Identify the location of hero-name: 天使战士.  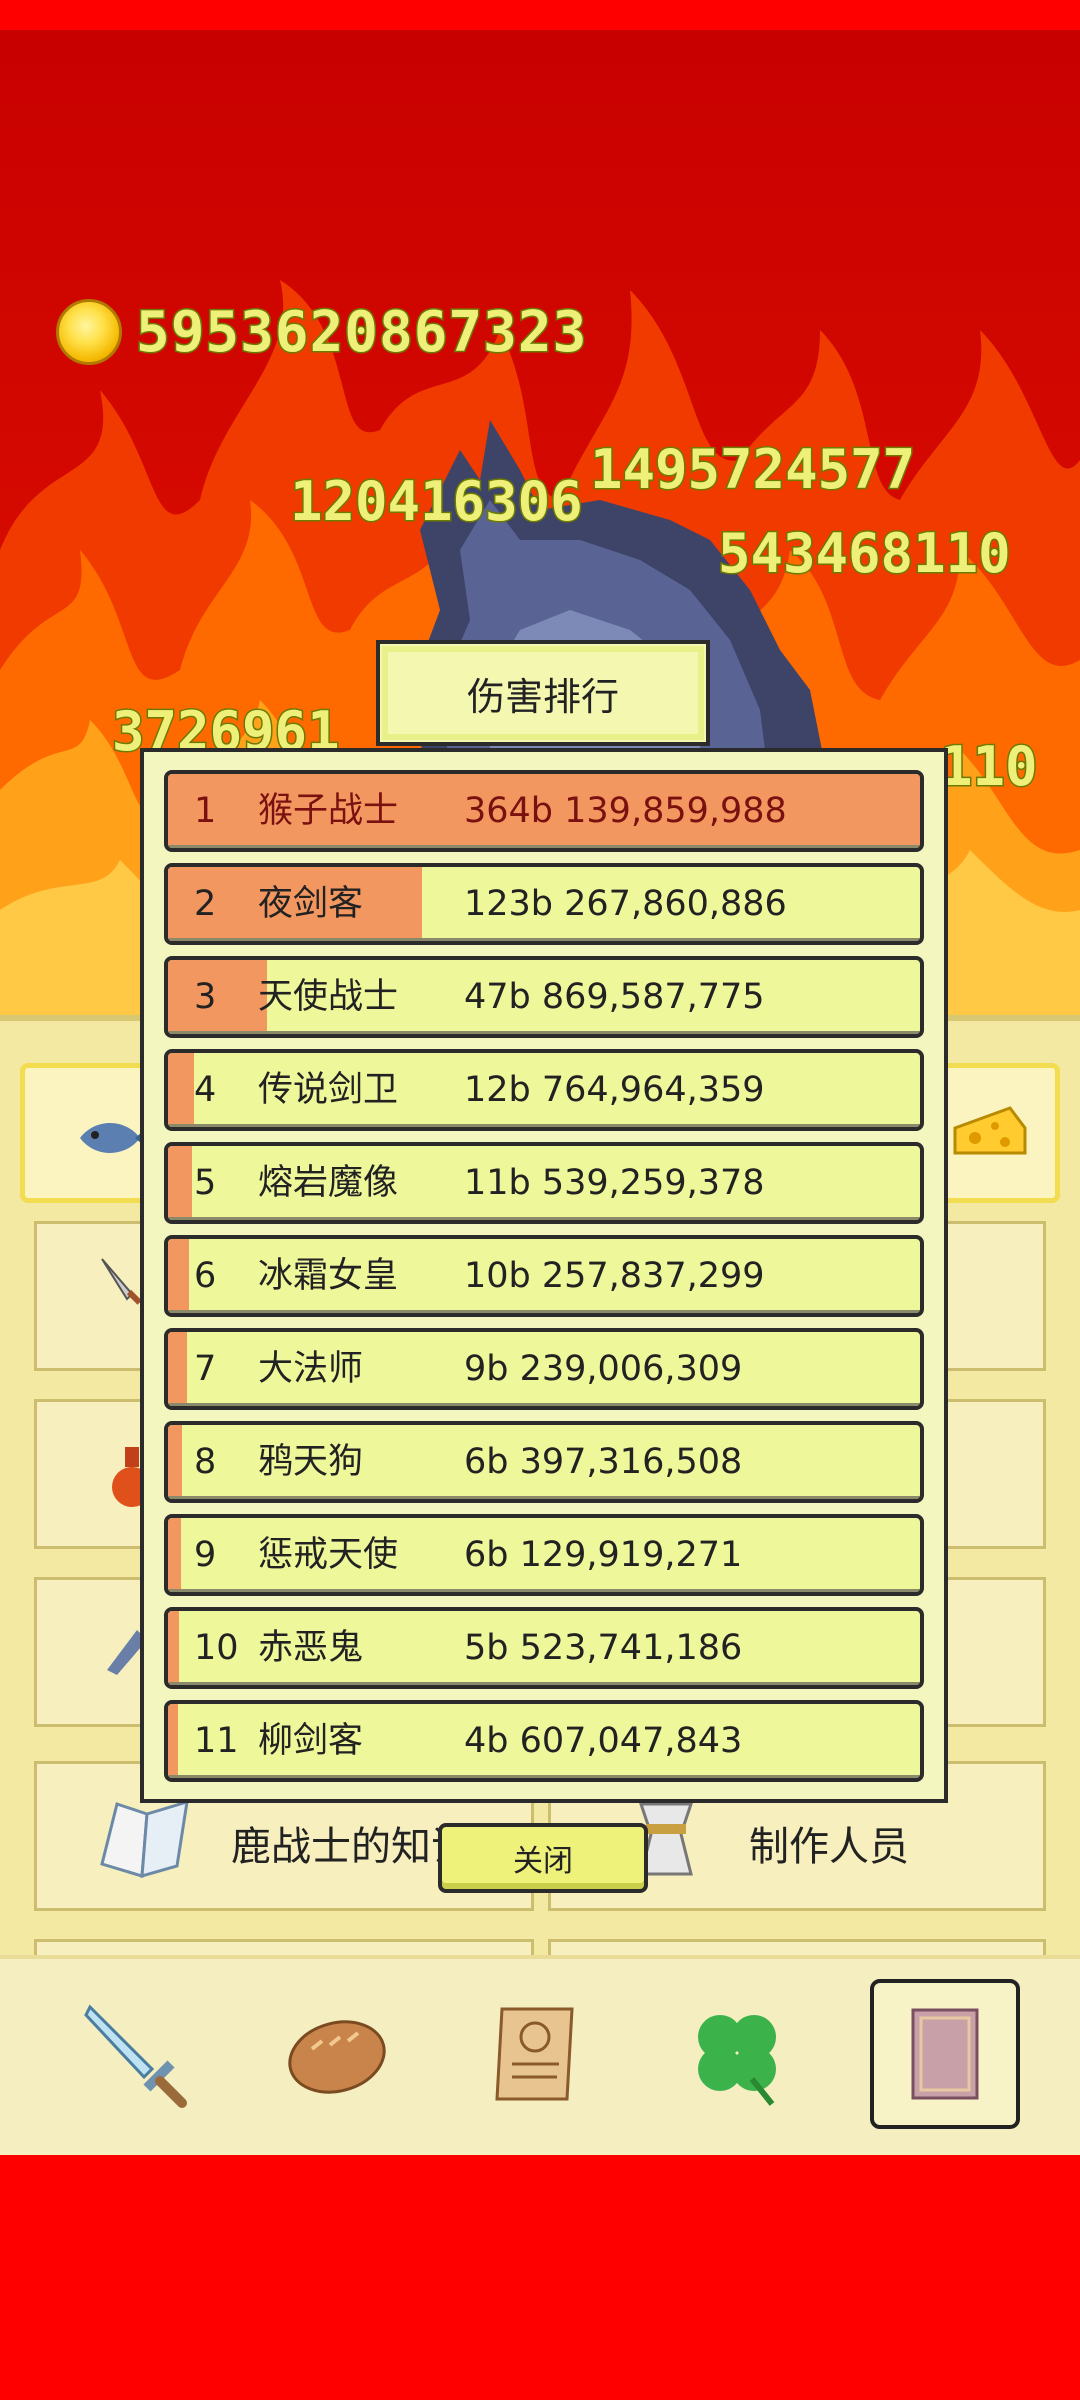
(328, 997).